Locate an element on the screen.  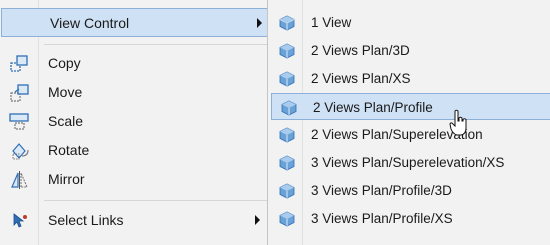
submenu-item-2-views-plan-profile: 2 Views Plan/Profile is located at coordinates (410, 106).